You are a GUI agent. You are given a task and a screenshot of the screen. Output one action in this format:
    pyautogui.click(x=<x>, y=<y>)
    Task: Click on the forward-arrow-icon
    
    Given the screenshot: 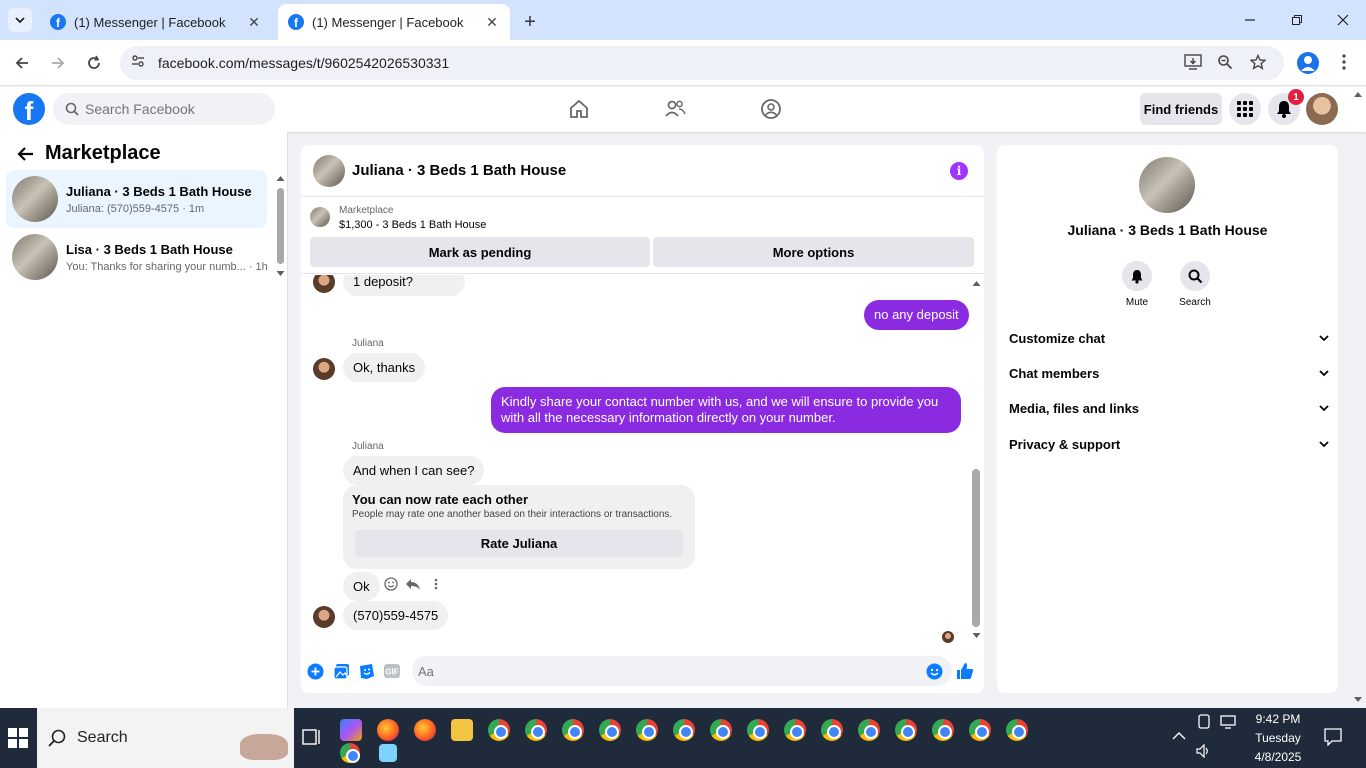 What is the action you would take?
    pyautogui.click(x=58, y=63)
    